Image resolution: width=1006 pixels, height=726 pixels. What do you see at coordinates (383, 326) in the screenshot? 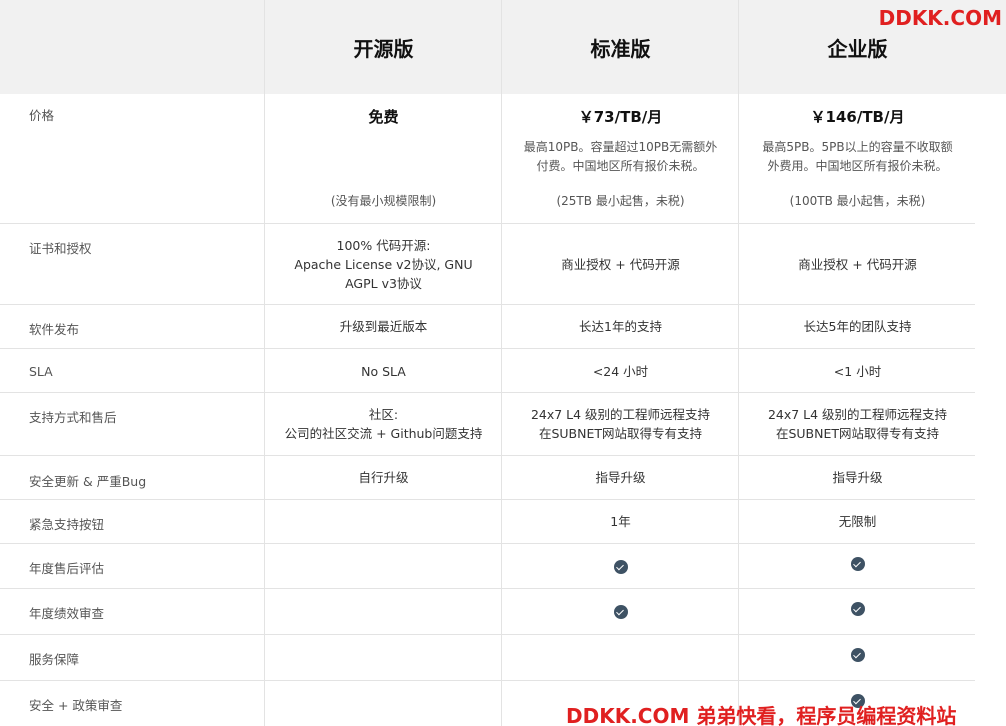
I see `release-open: 升级到最近版本` at bounding box center [383, 326].